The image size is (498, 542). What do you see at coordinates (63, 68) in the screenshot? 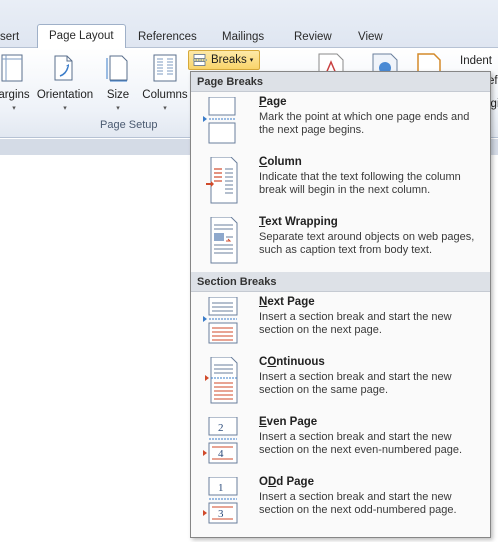
I see `orientation-icon` at bounding box center [63, 68].